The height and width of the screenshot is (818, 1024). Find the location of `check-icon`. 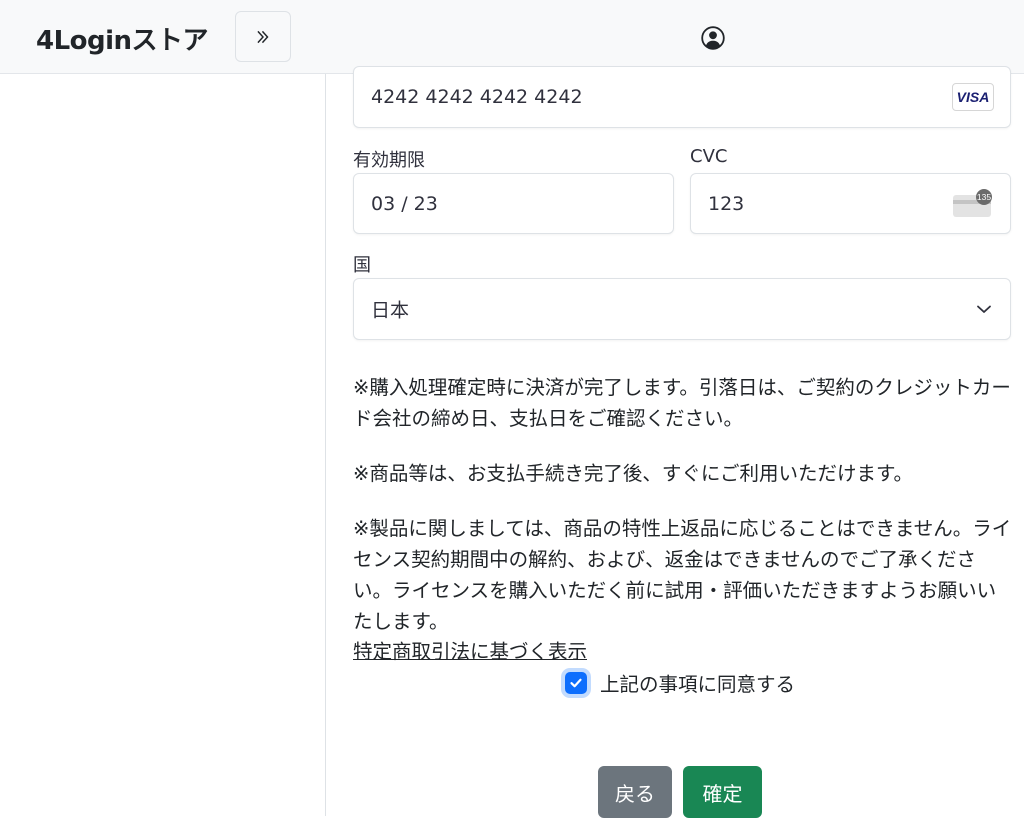

check-icon is located at coordinates (576, 682).